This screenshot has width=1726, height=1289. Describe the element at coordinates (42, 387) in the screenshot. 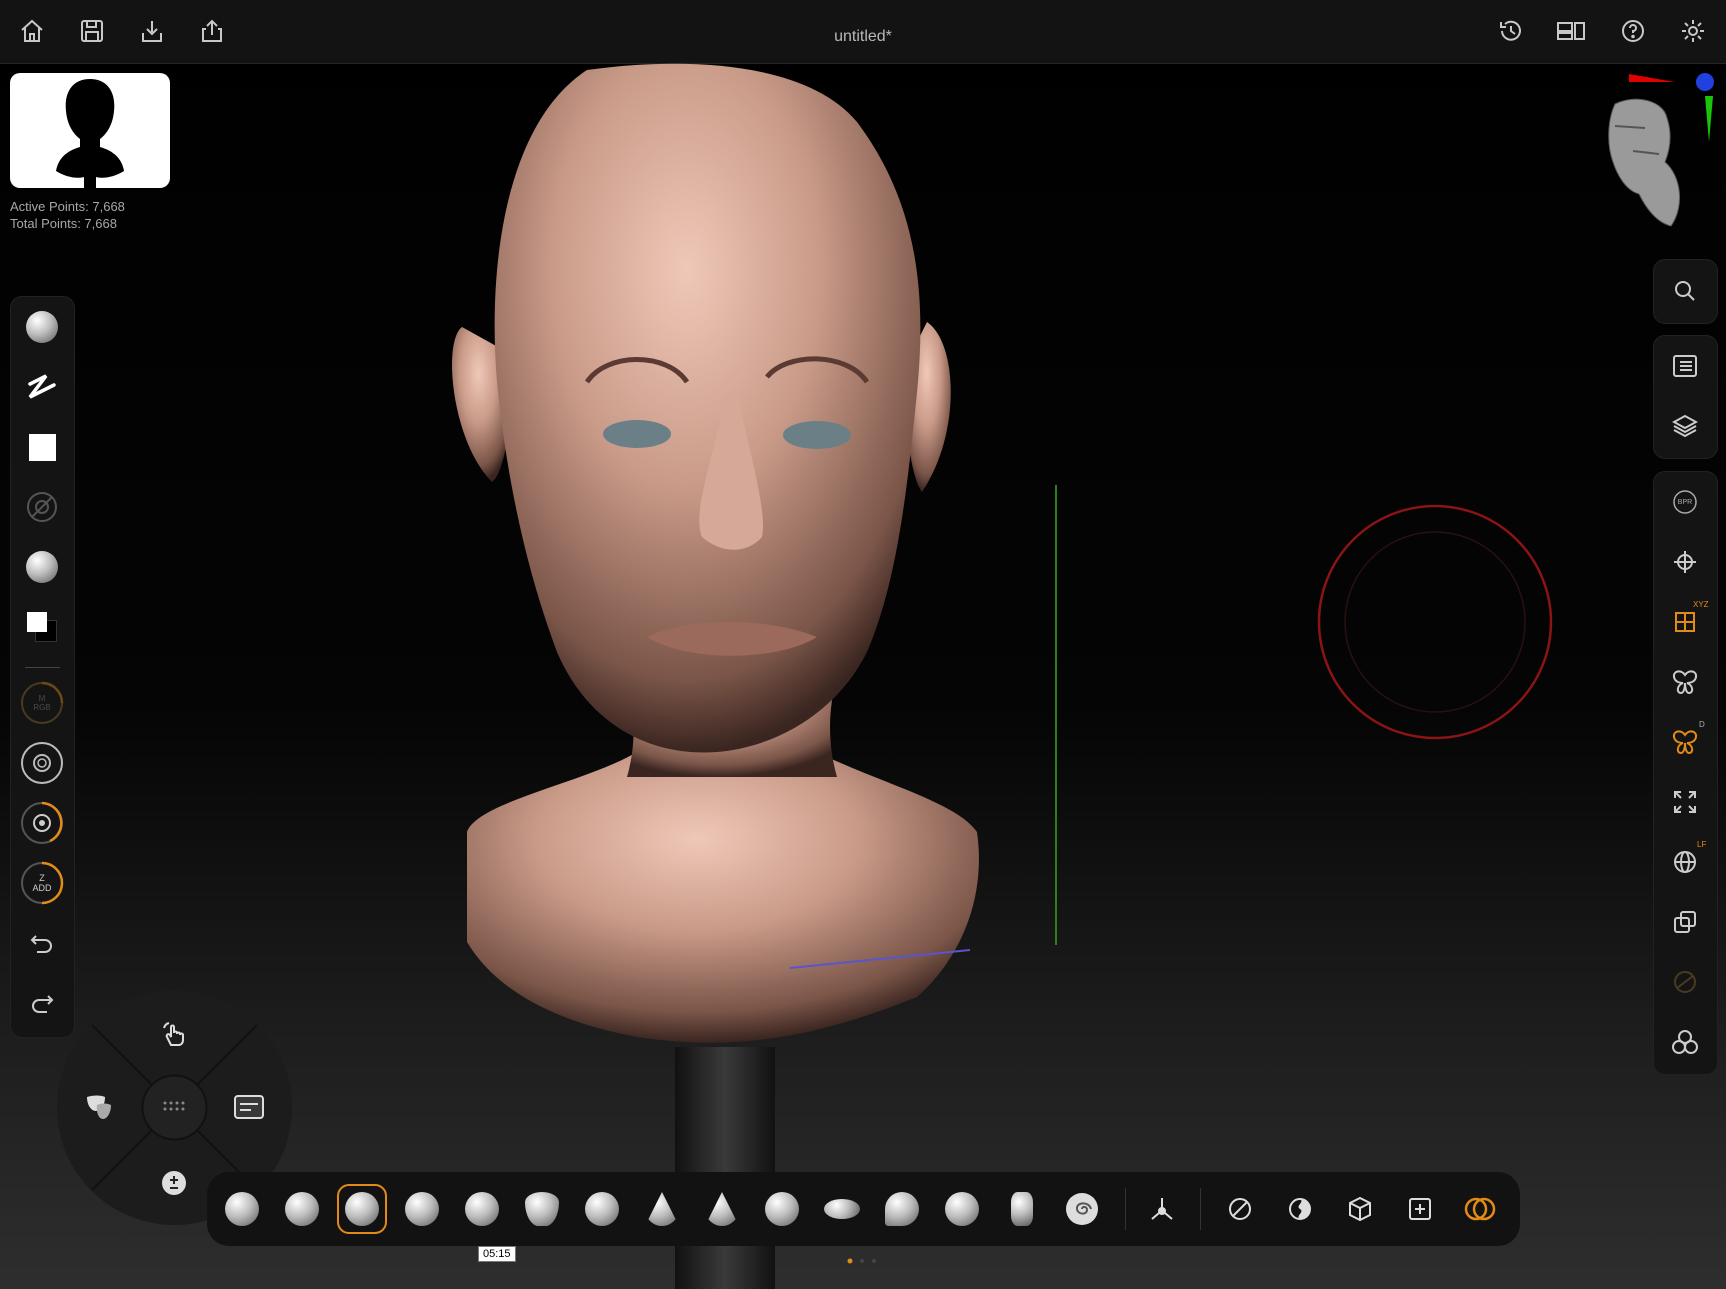

I see `stroke-icon` at that location.